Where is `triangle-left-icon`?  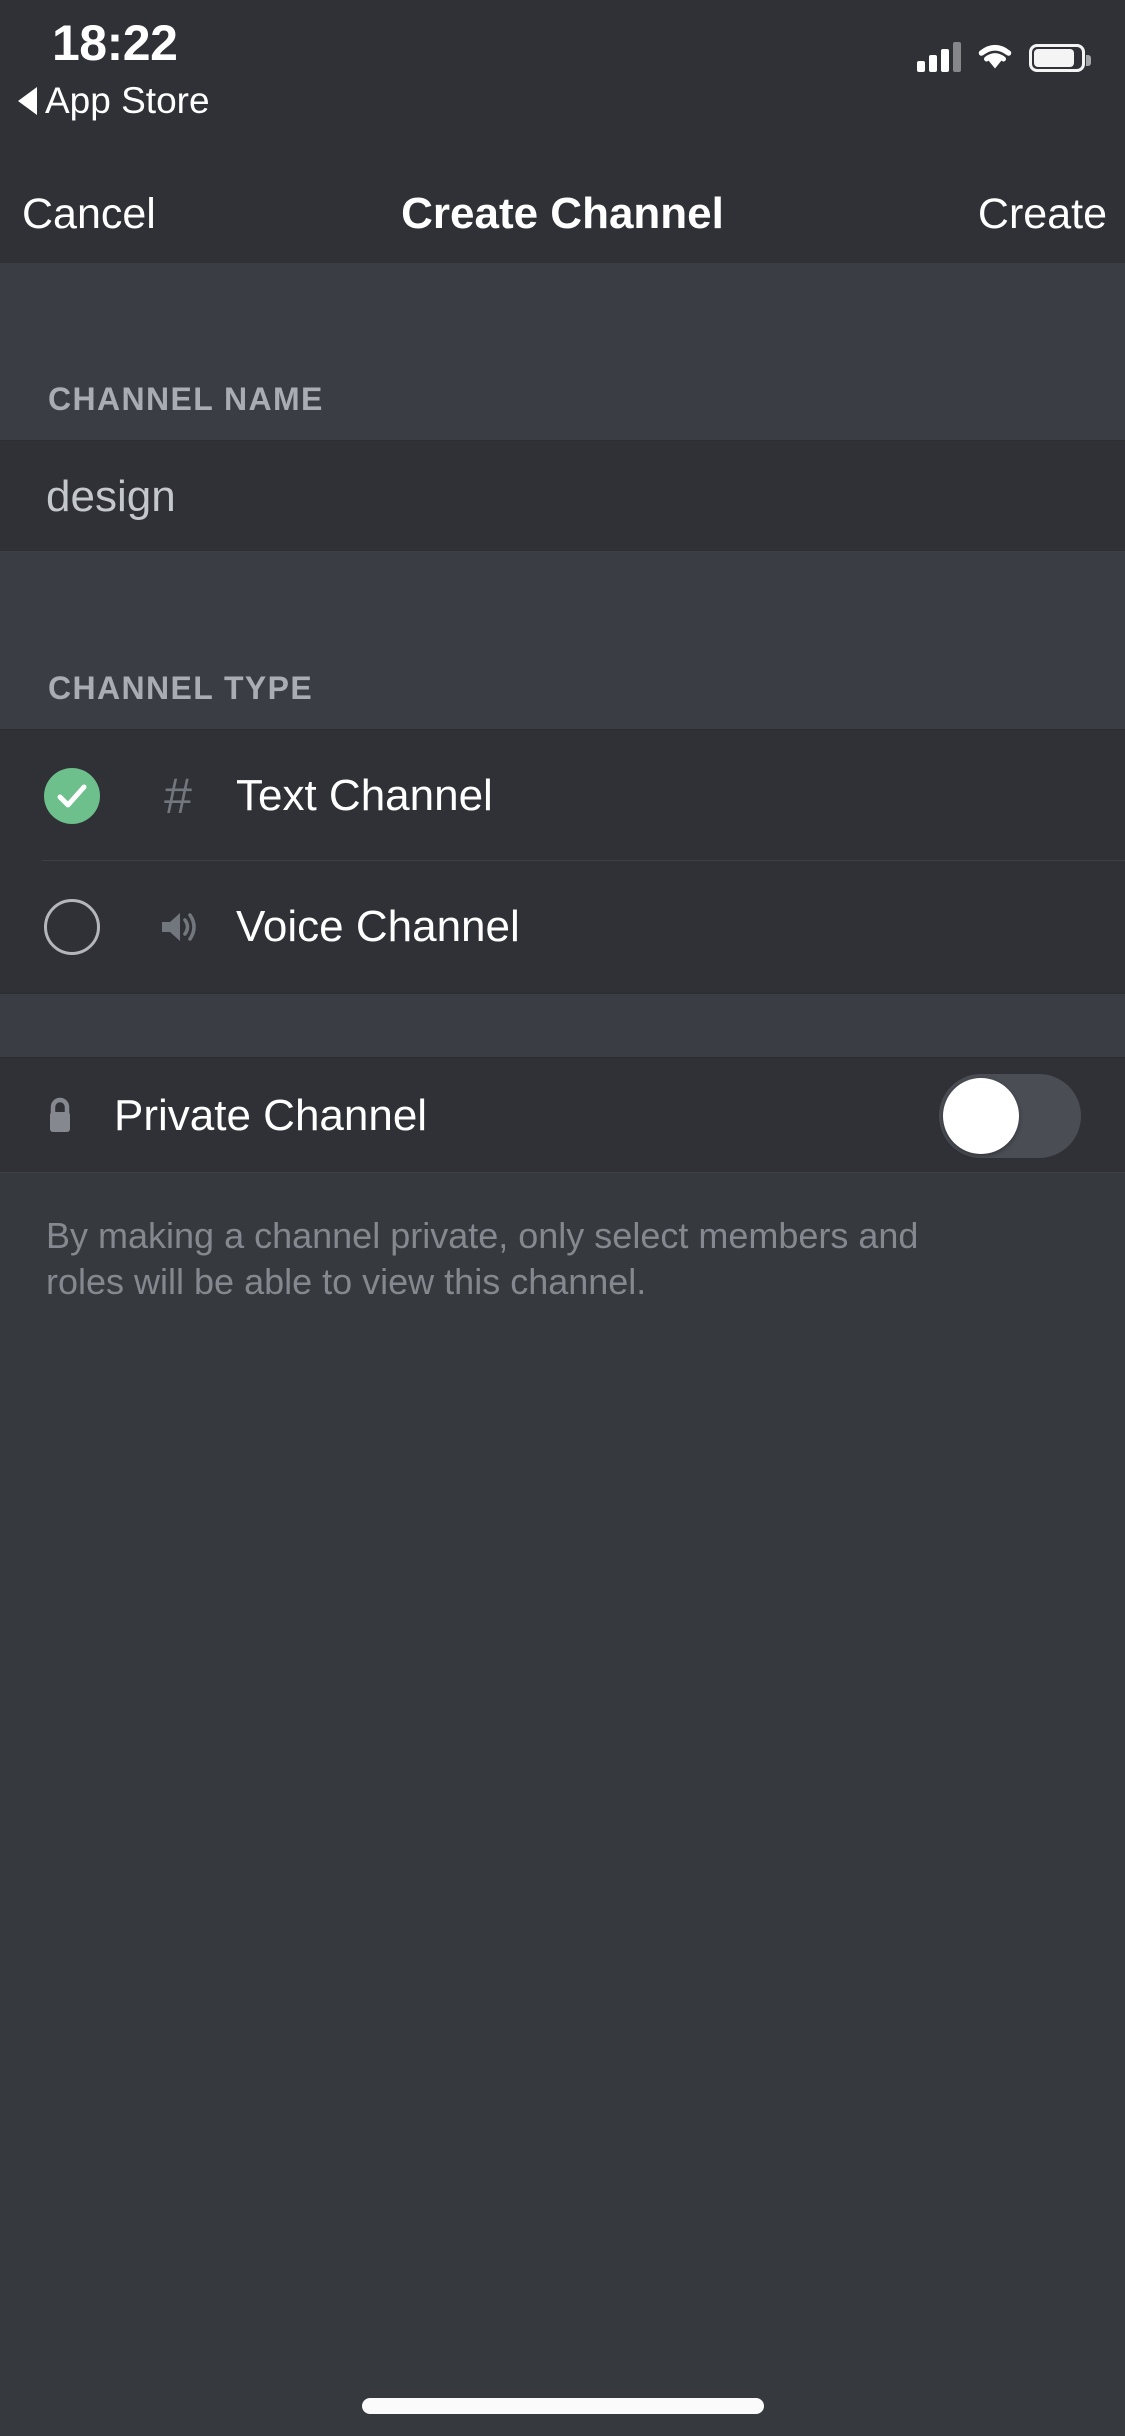 triangle-left-icon is located at coordinates (27, 101).